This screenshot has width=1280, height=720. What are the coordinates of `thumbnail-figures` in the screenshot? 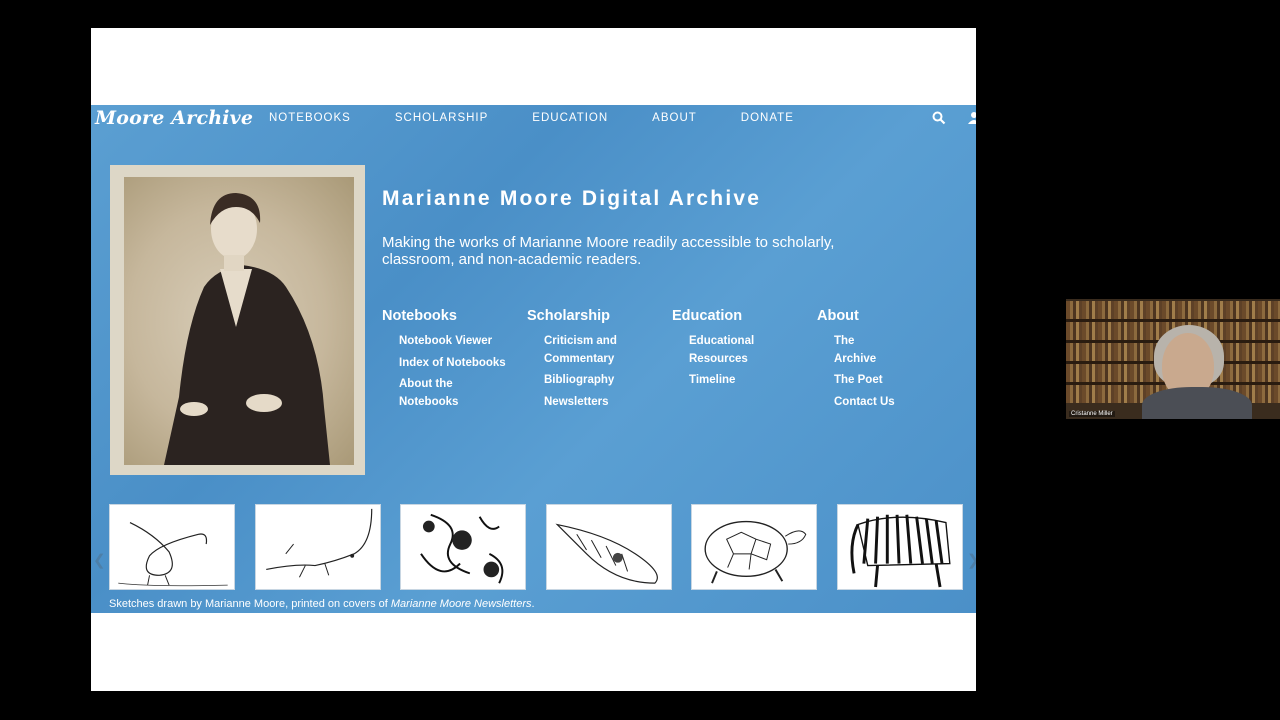 It's located at (463, 547).